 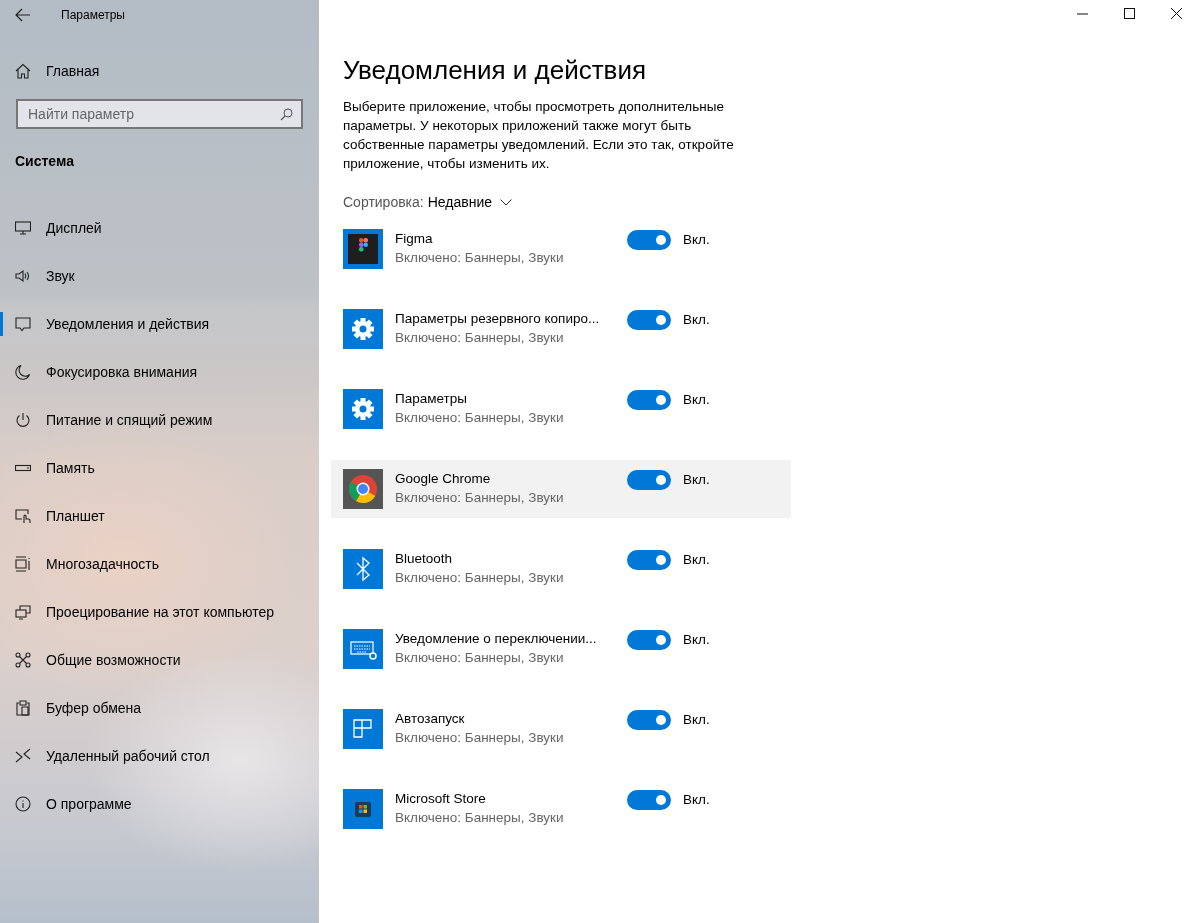 What do you see at coordinates (23, 516) in the screenshot?
I see `tablet-icon` at bounding box center [23, 516].